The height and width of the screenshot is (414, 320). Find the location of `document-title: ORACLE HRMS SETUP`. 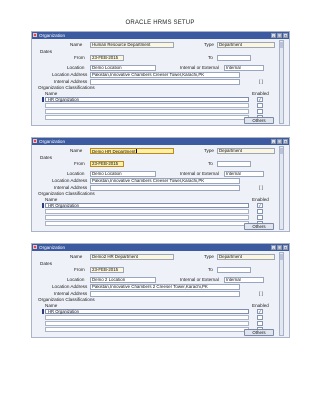

document-title: ORACLE HRMS SETUP is located at coordinates (160, 23).